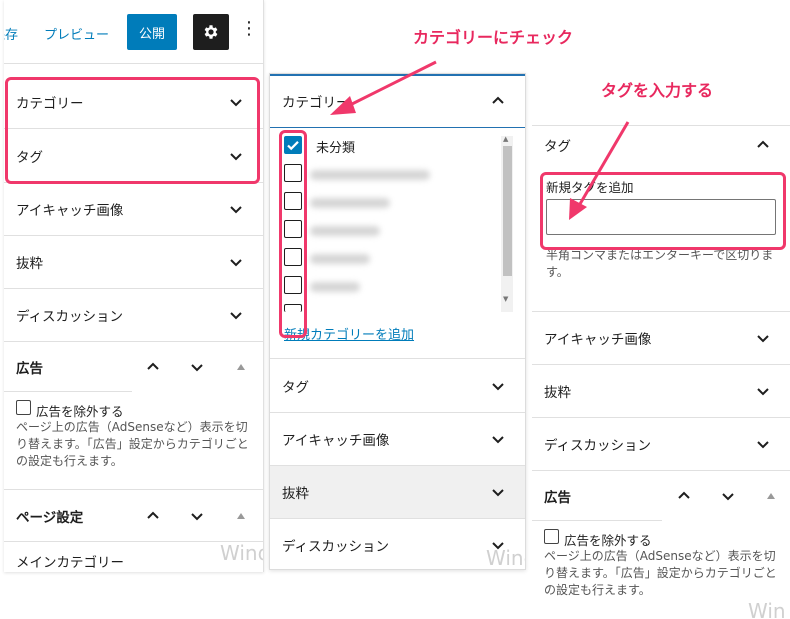 This screenshot has height=619, width=790. What do you see at coordinates (493, 37) in the screenshot?
I see `annotation-category-check: カテゴリーにチェック` at bounding box center [493, 37].